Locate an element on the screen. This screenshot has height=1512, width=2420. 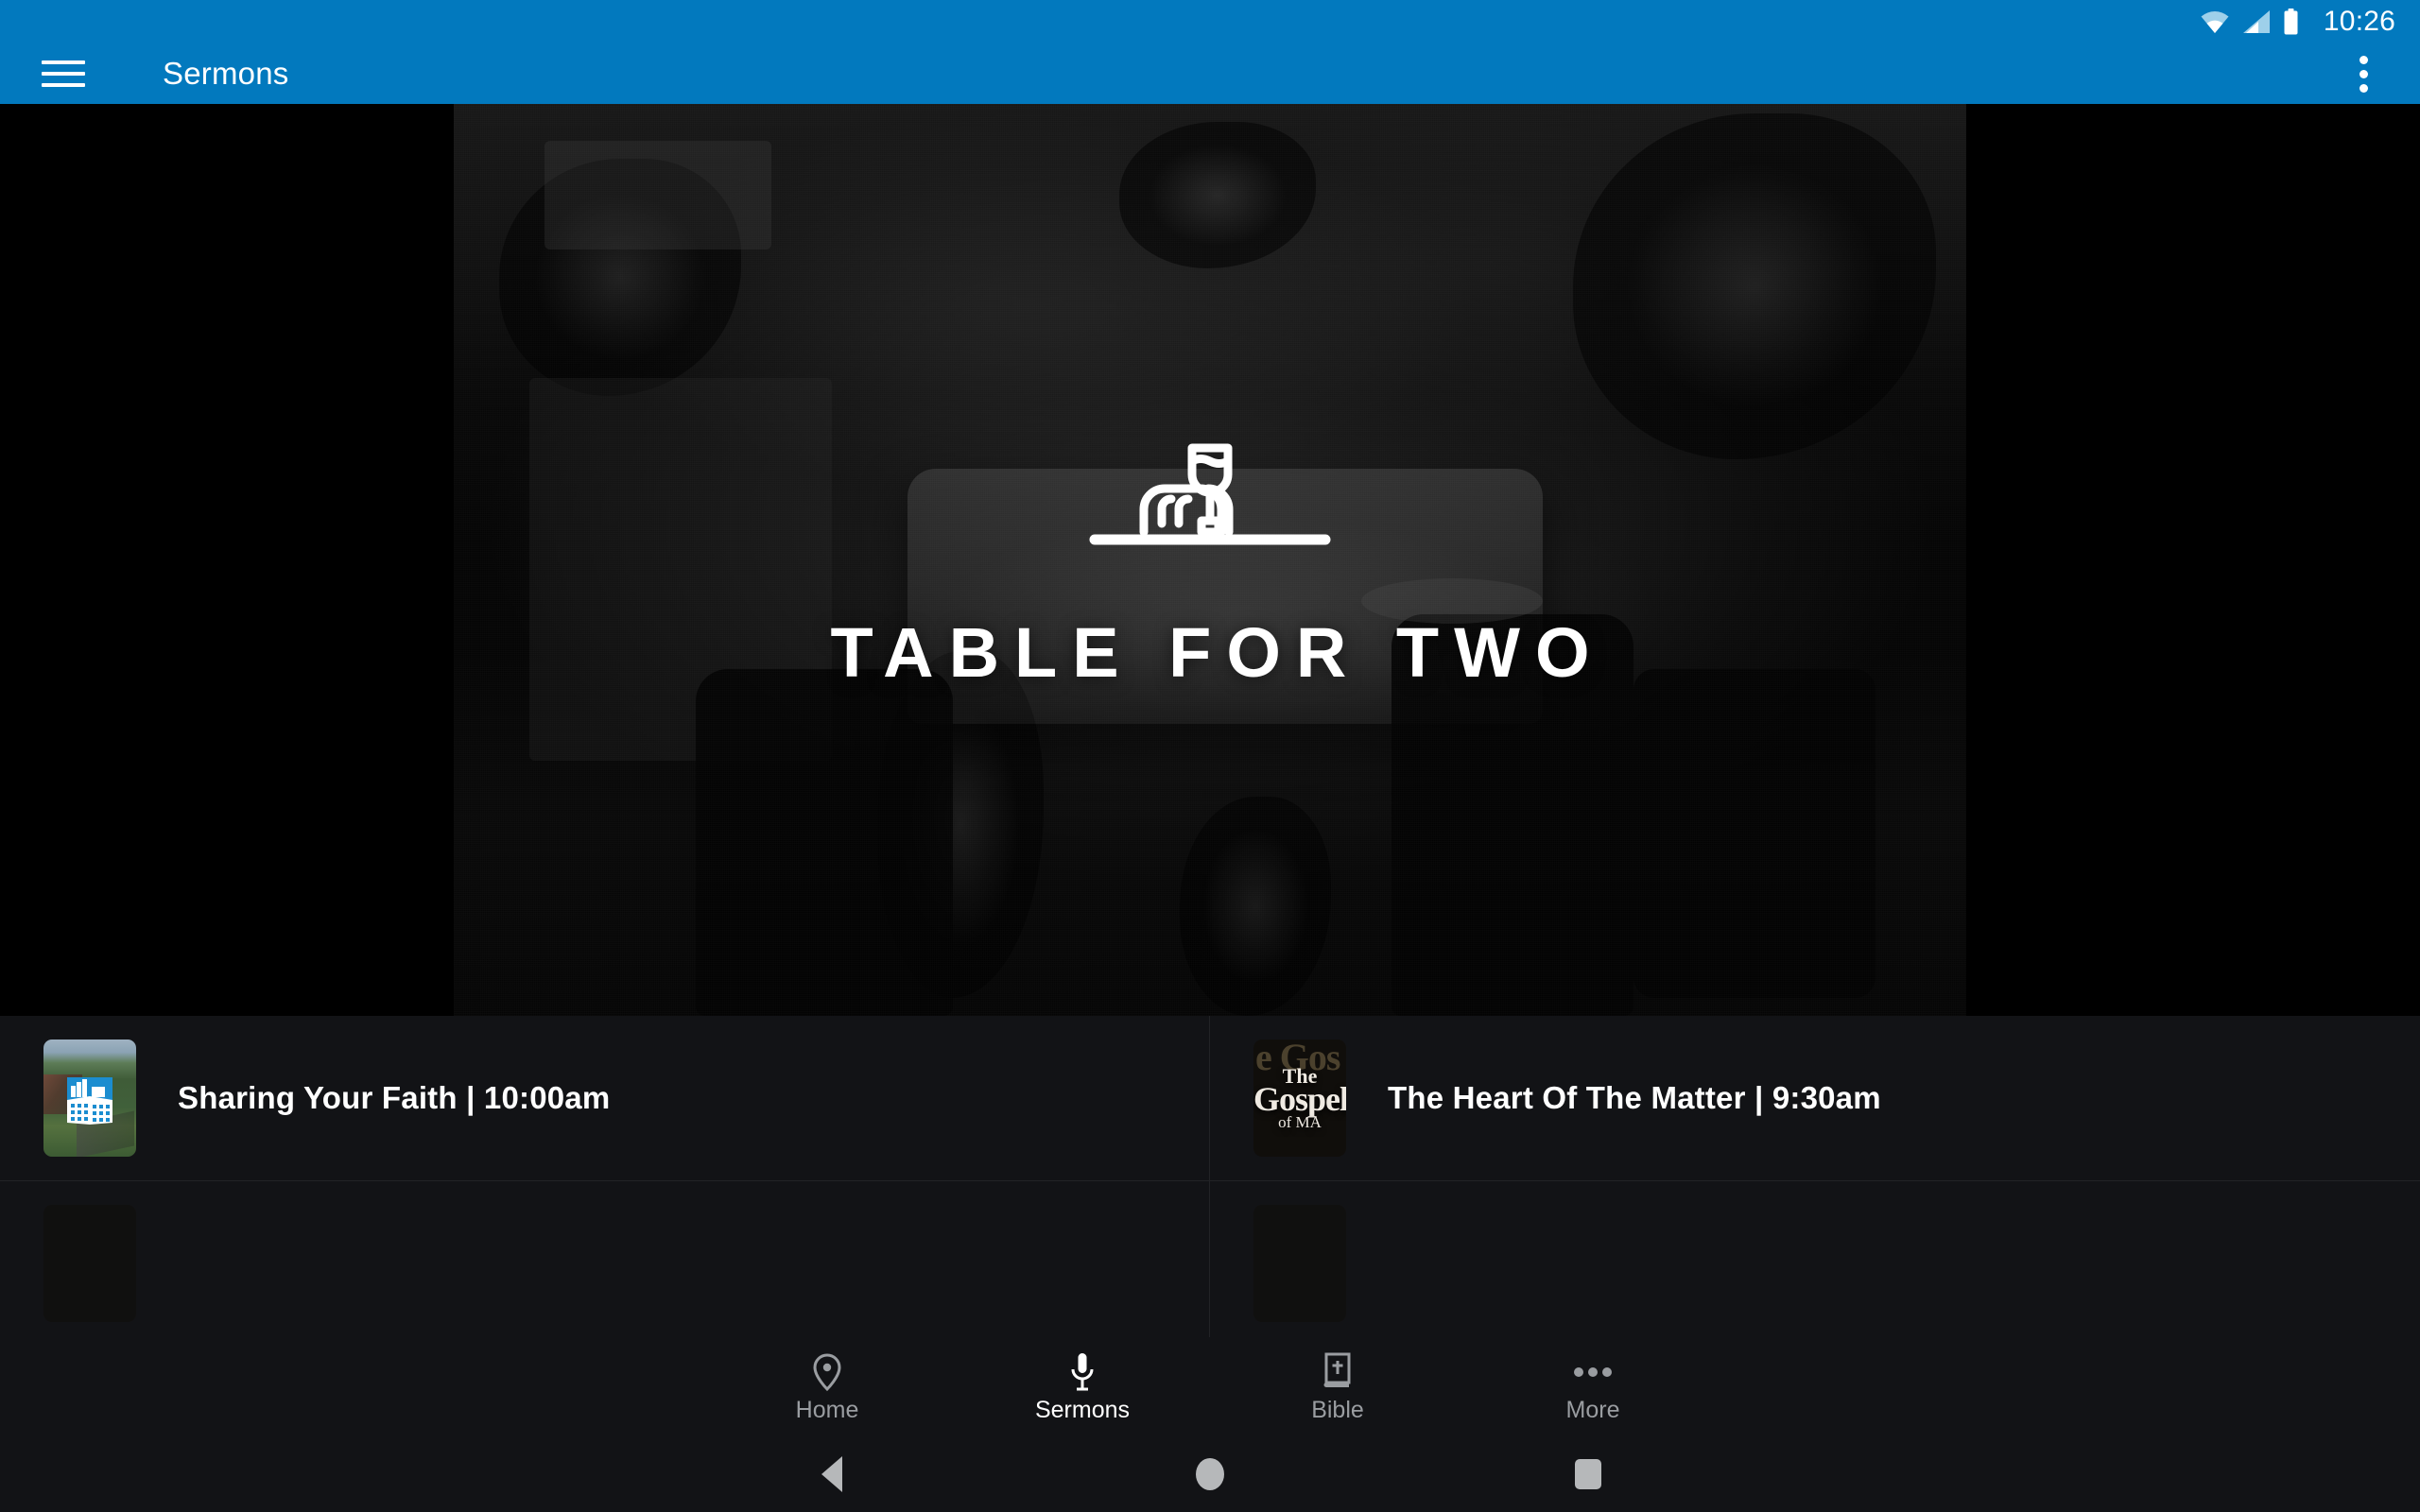
system-navigation-bar is located at coordinates (1210, 1474).